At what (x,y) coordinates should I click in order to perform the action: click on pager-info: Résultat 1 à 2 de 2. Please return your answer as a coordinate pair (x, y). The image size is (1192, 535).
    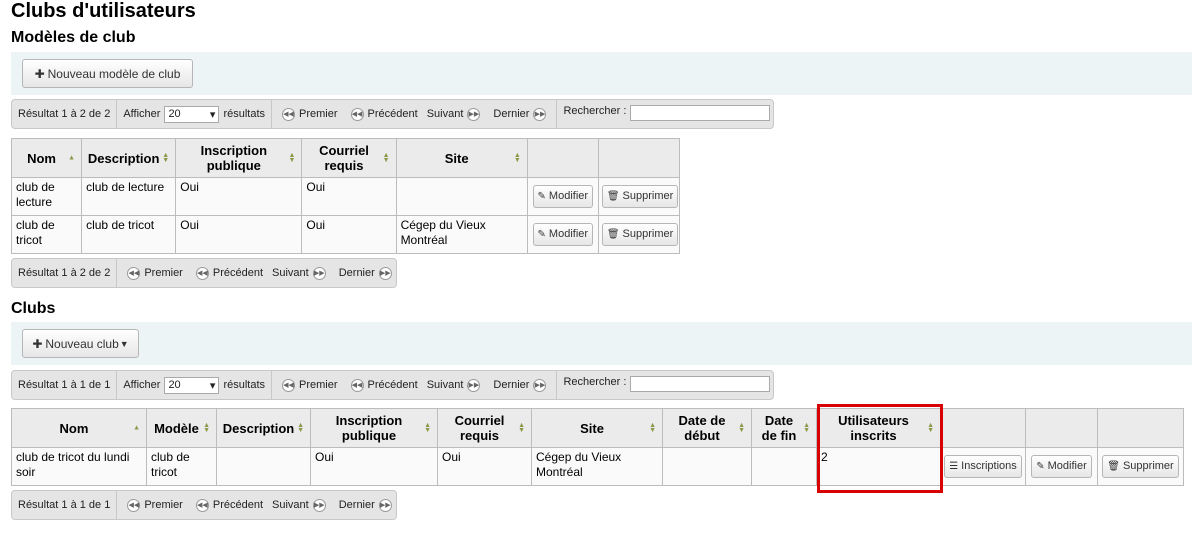
    Looking at the image, I should click on (64, 114).